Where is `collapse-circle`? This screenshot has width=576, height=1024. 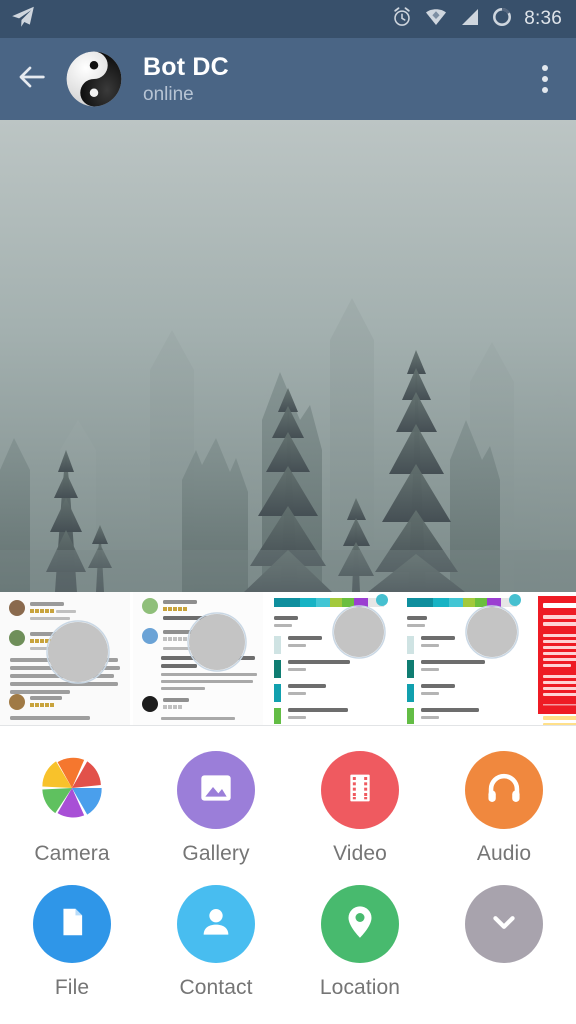 collapse-circle is located at coordinates (504, 924).